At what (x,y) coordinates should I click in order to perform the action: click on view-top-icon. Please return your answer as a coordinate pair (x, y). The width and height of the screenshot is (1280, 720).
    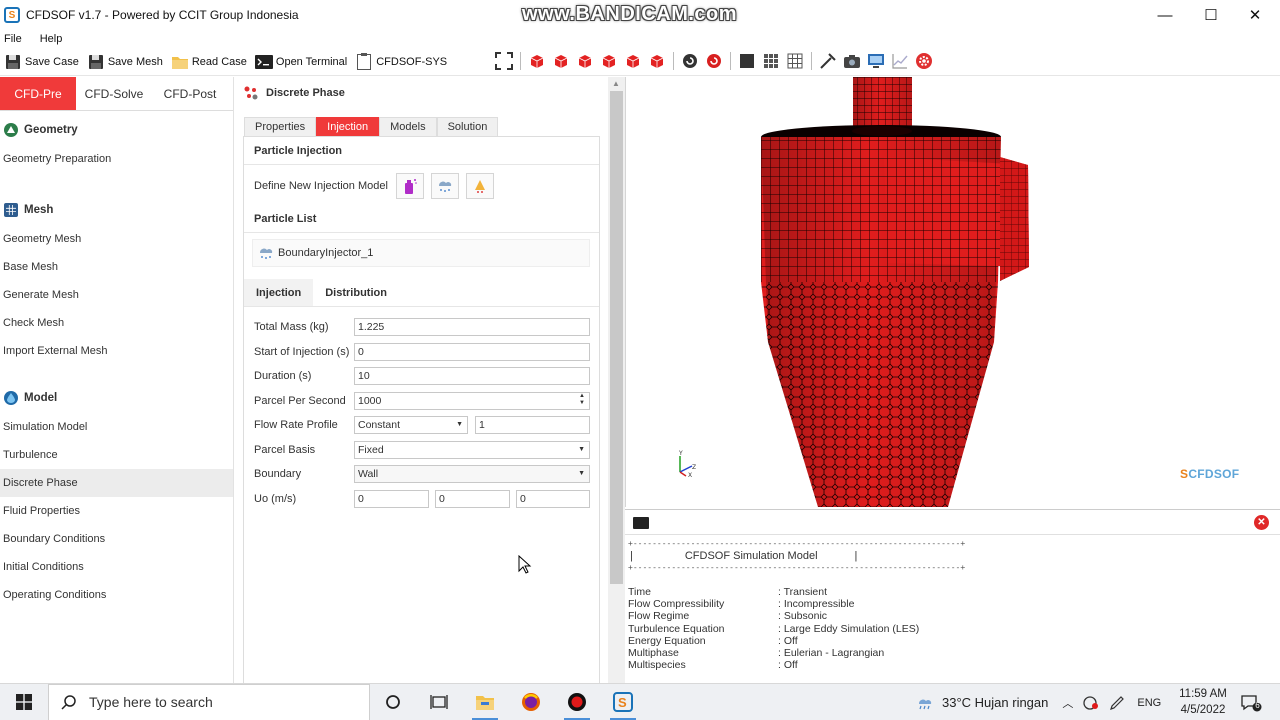
    Looking at the image, I should click on (633, 61).